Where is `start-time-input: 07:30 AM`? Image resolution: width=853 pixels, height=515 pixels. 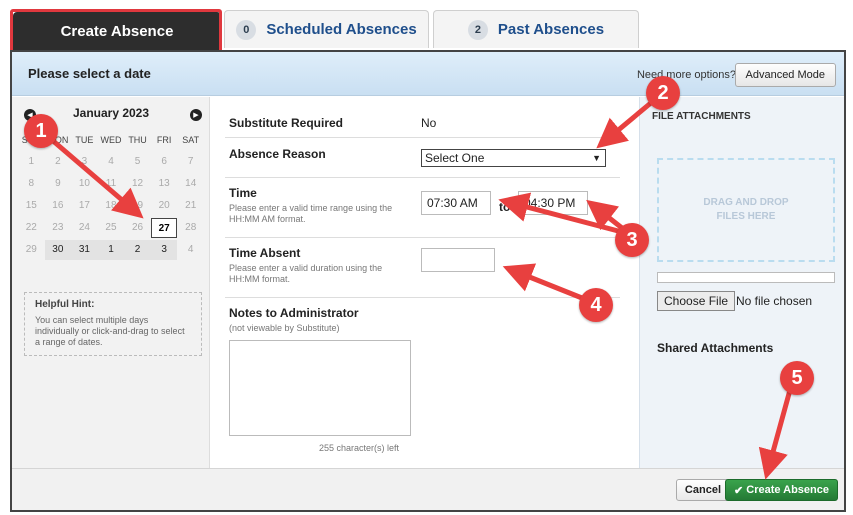
start-time-input: 07:30 AM is located at coordinates (456, 203).